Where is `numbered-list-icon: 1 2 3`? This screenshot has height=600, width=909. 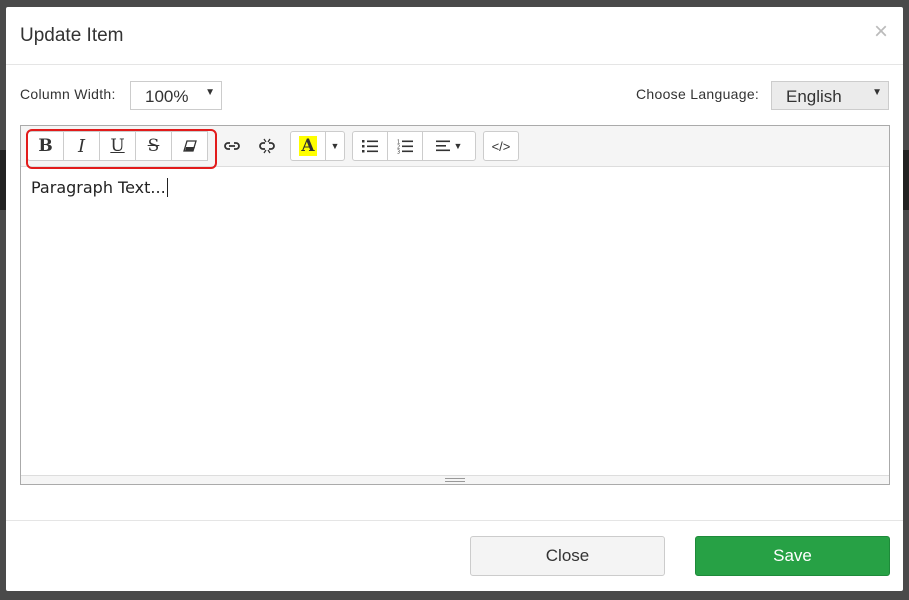
numbered-list-icon: 1 2 3 is located at coordinates (405, 146).